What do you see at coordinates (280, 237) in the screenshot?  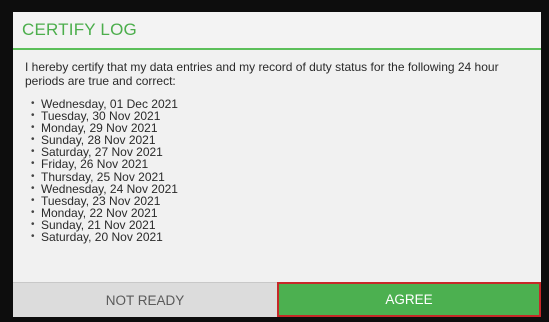 I see `date-list-item: • Saturday, 20 Nov 2021` at bounding box center [280, 237].